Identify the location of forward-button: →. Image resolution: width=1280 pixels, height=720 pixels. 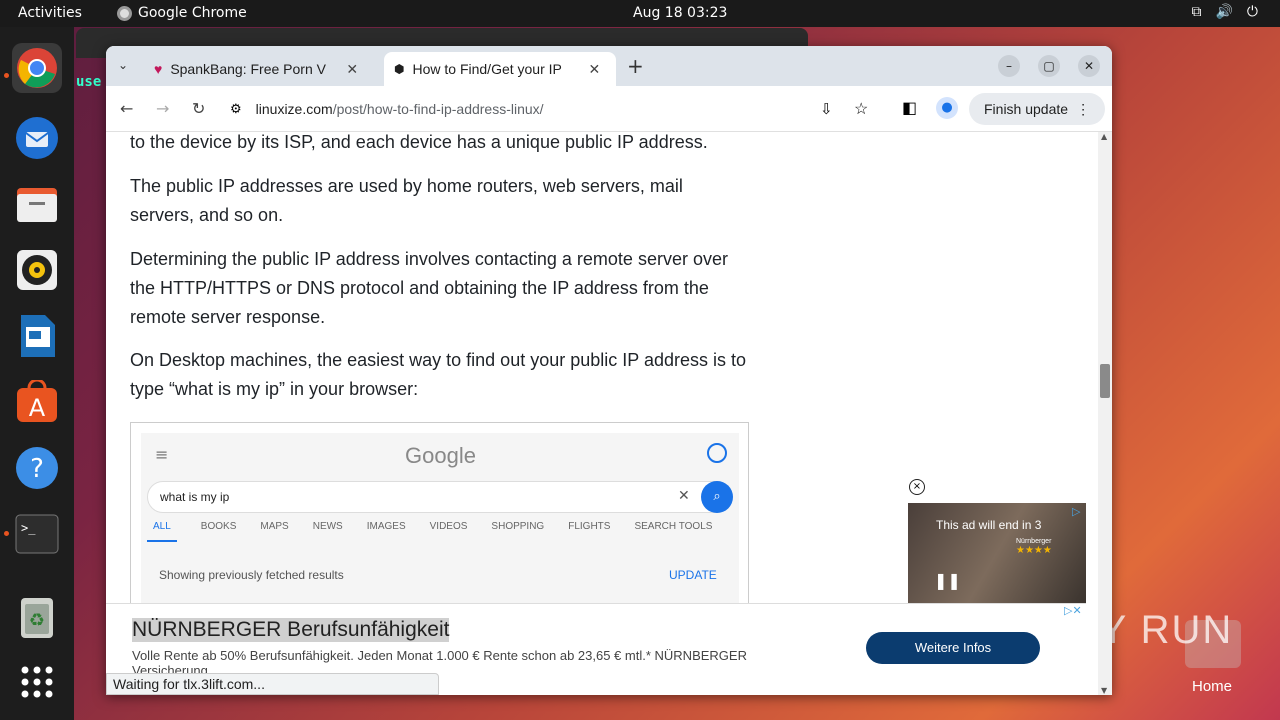
(162, 108).